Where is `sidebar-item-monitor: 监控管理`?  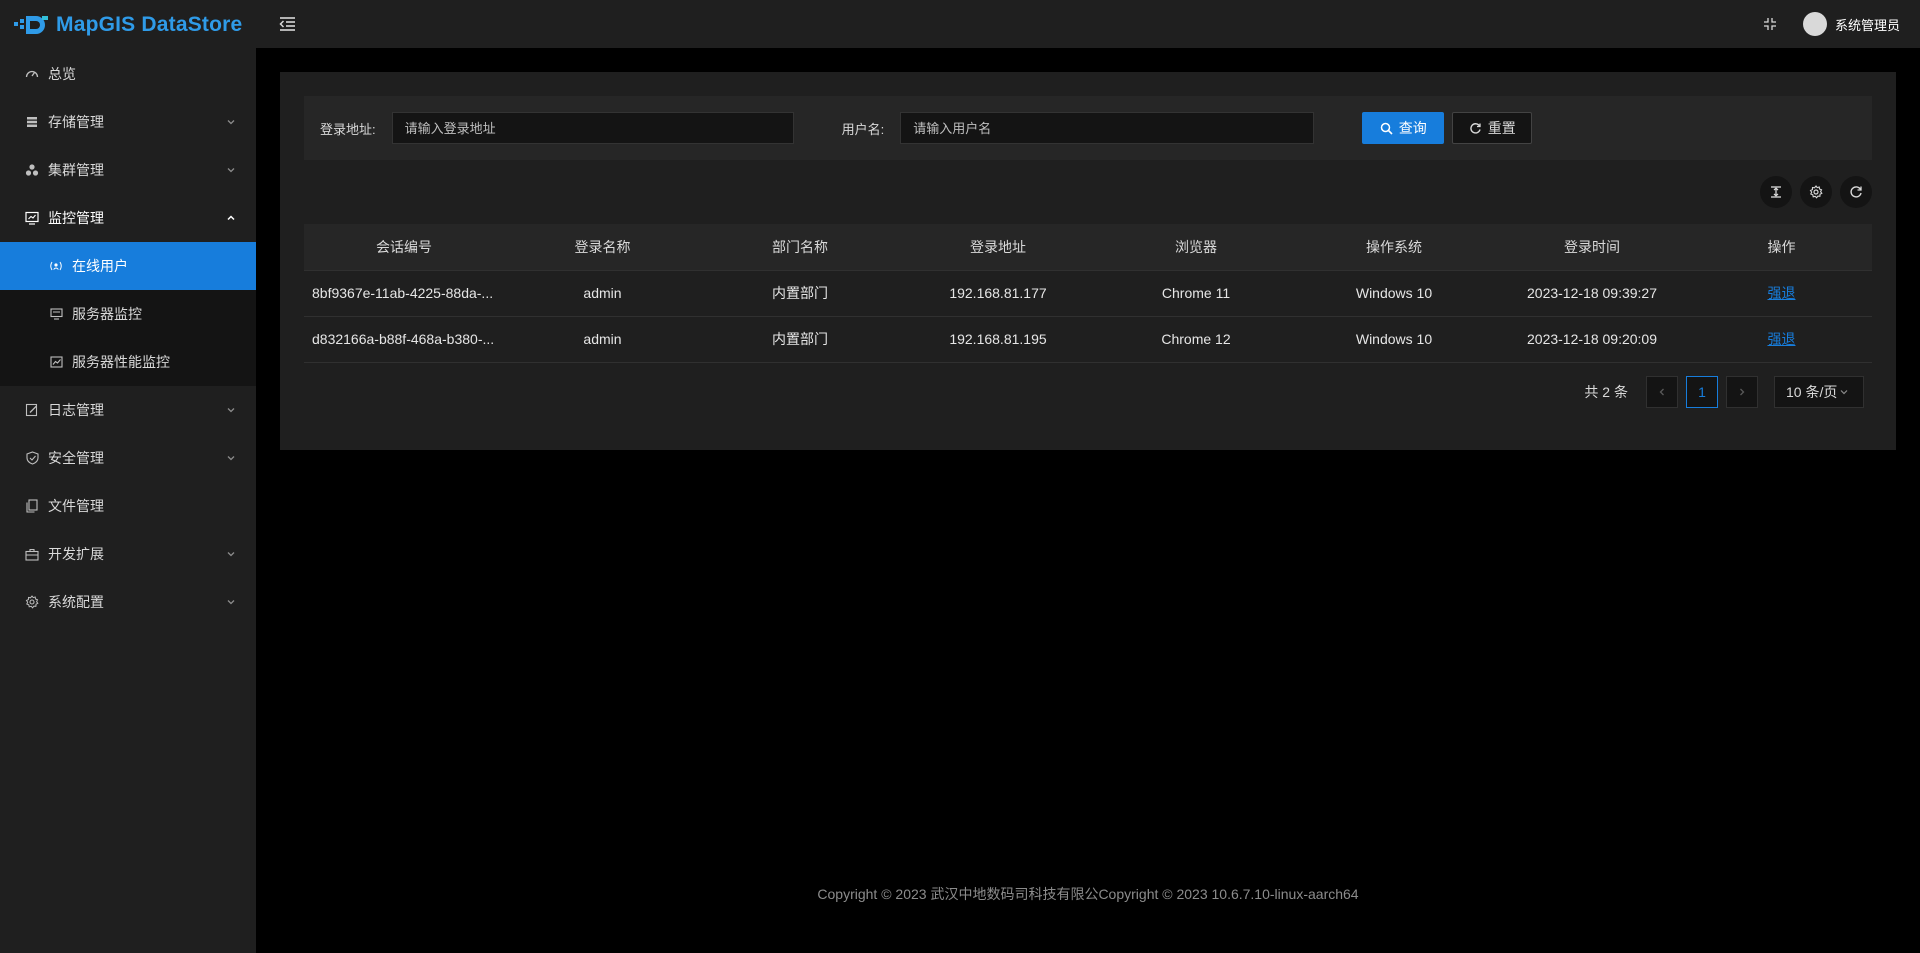
sidebar-item-monitor: 监控管理 is located at coordinates (128, 218).